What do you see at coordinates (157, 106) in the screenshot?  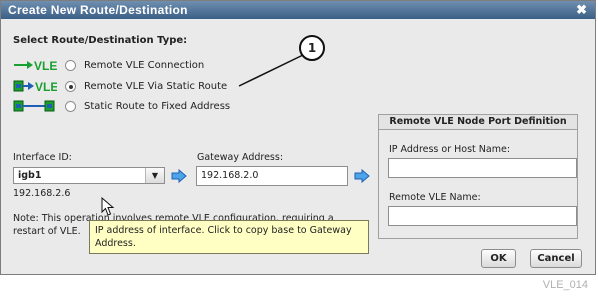 I see `radio-label-static-route-fixed: Static Route to Fixed Address` at bounding box center [157, 106].